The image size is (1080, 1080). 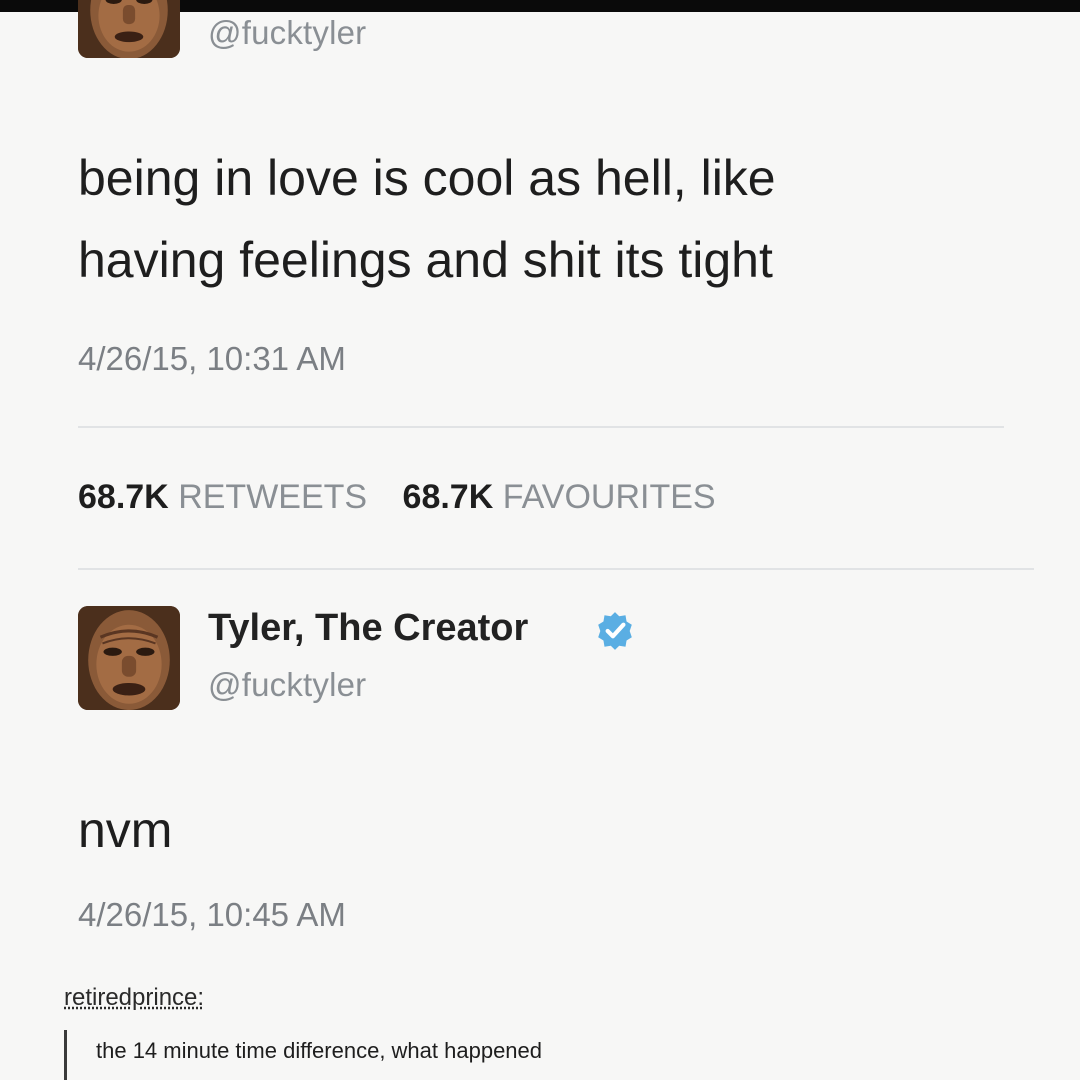 I want to click on favourites-count: 68.7K, so click(x=448, y=497).